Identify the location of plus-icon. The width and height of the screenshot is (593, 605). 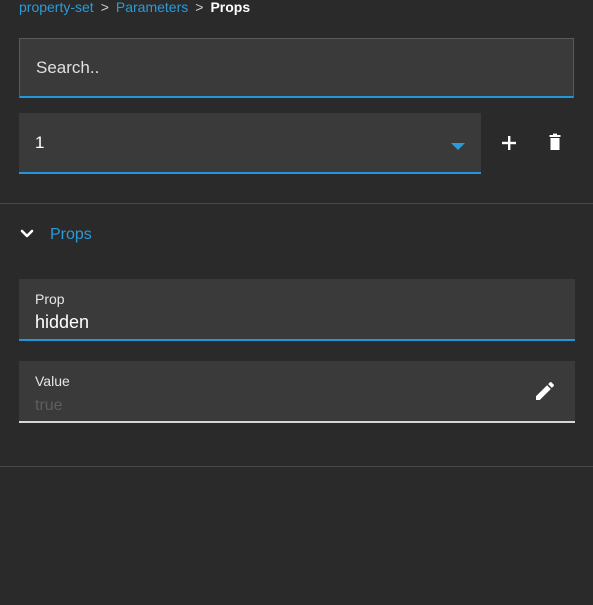
(509, 143).